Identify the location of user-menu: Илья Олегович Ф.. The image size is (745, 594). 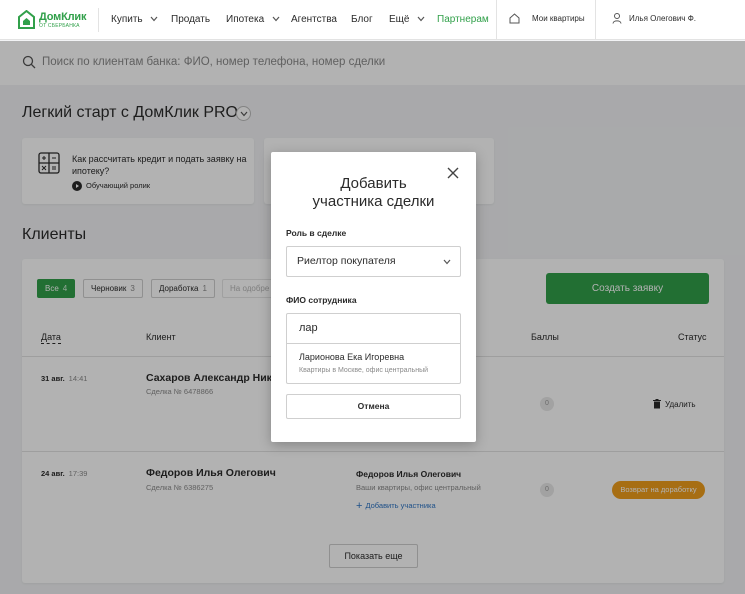
(662, 18).